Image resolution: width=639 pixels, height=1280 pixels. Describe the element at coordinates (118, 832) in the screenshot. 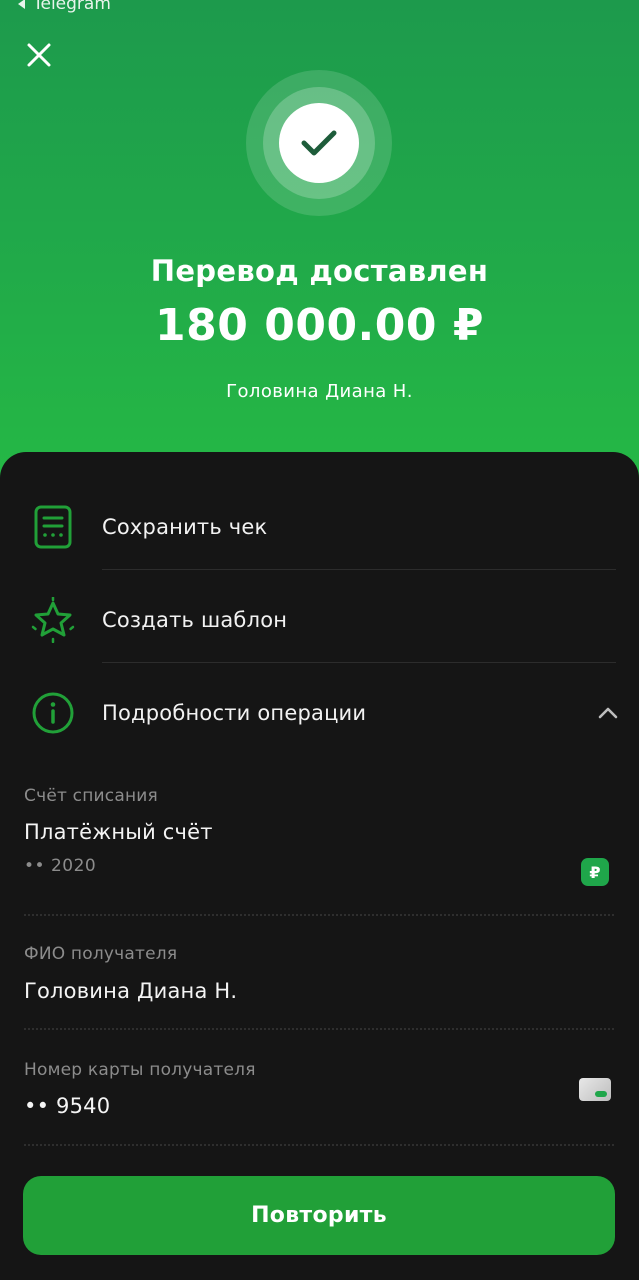

I see `source-account-value: Платёжный счёт` at that location.